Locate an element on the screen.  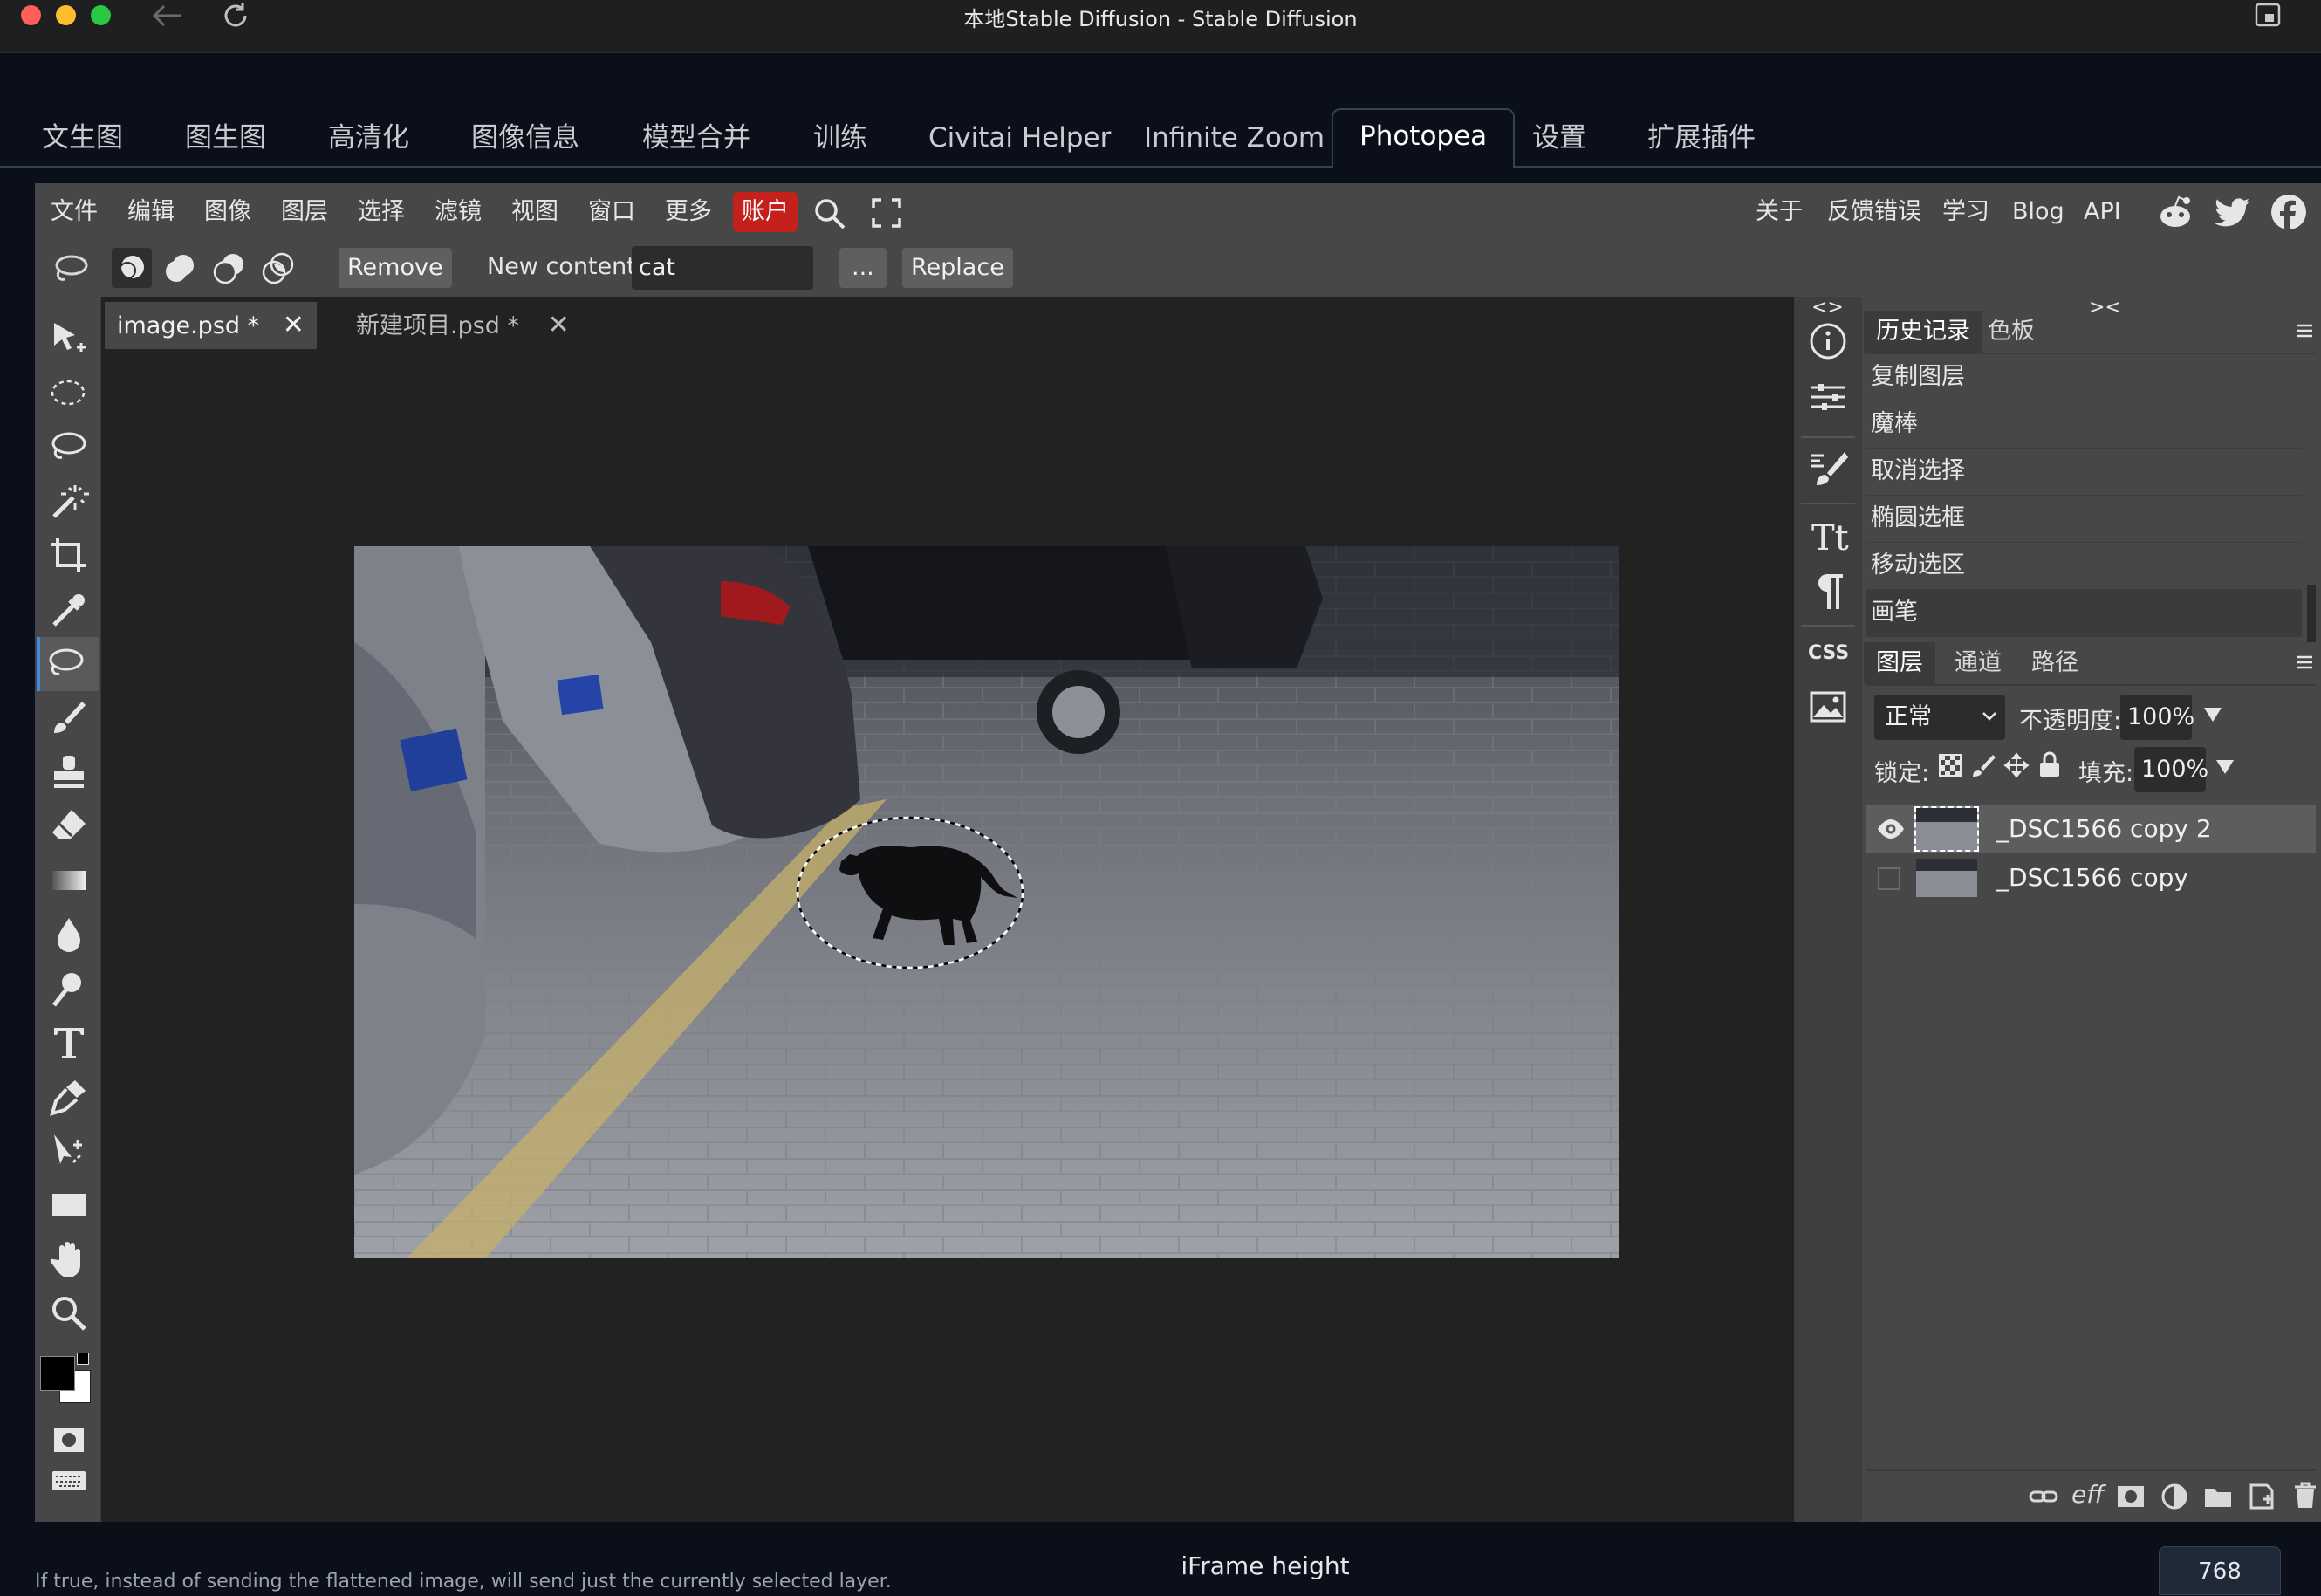
adjustments-icon is located at coordinates (1828, 397).